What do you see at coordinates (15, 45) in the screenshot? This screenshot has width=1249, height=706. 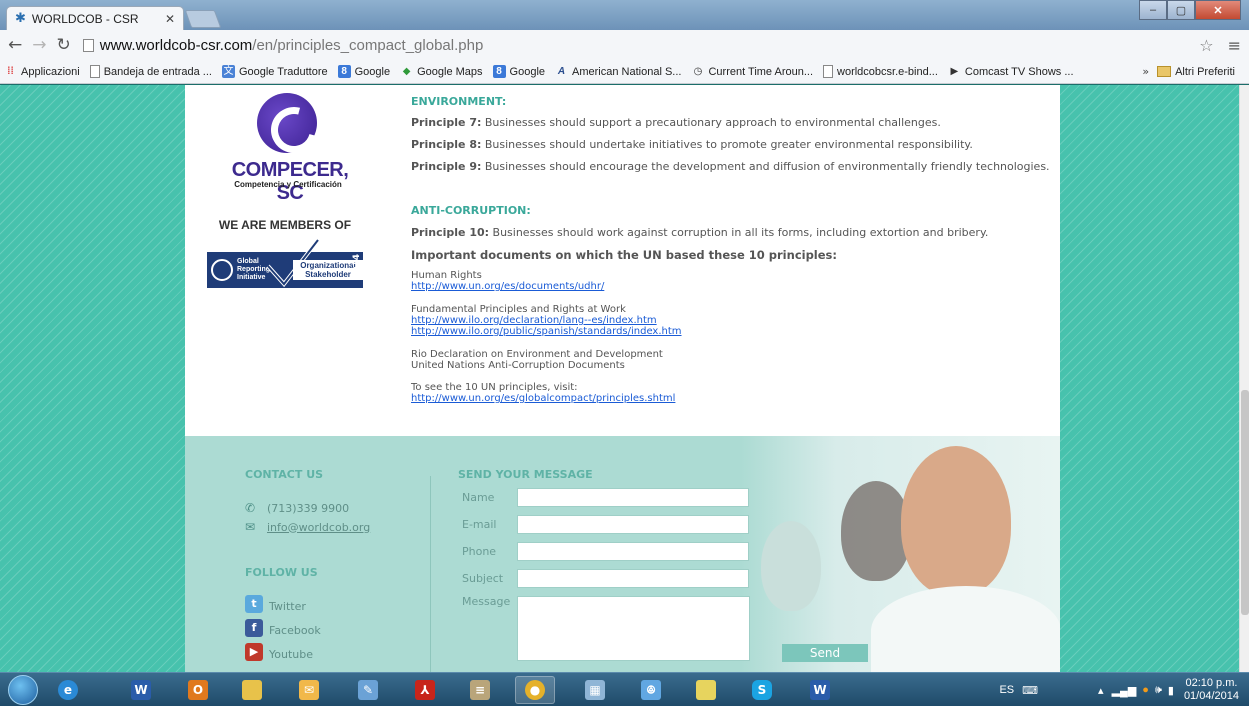 I see `back-arrow-icon: ←` at bounding box center [15, 45].